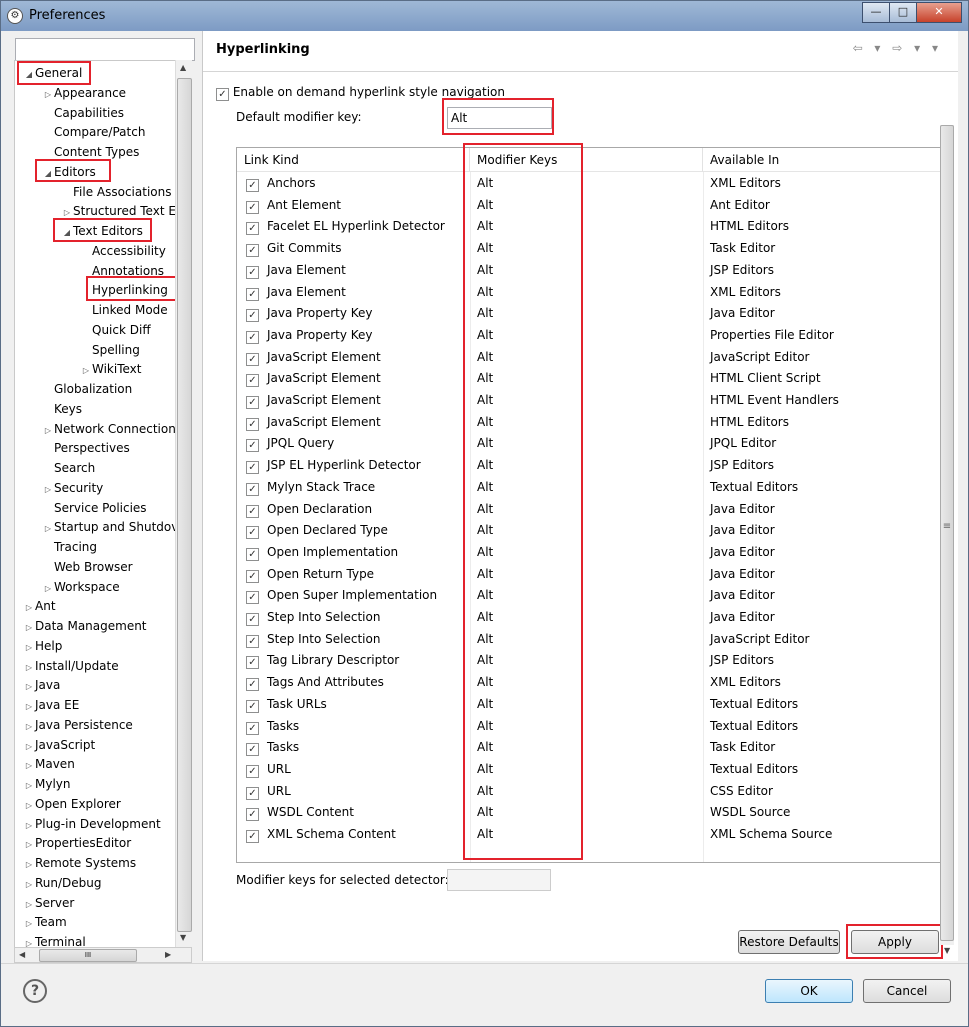  Describe the element at coordinates (353, 160) in the screenshot. I see `column-header-link-kind: Link Kind` at that location.